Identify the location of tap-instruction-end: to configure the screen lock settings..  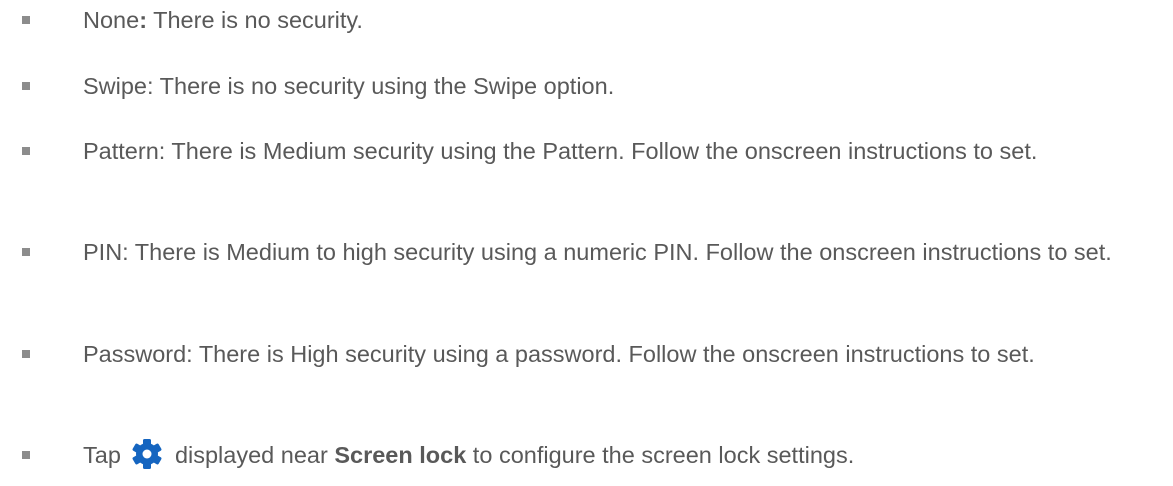
(660, 455).